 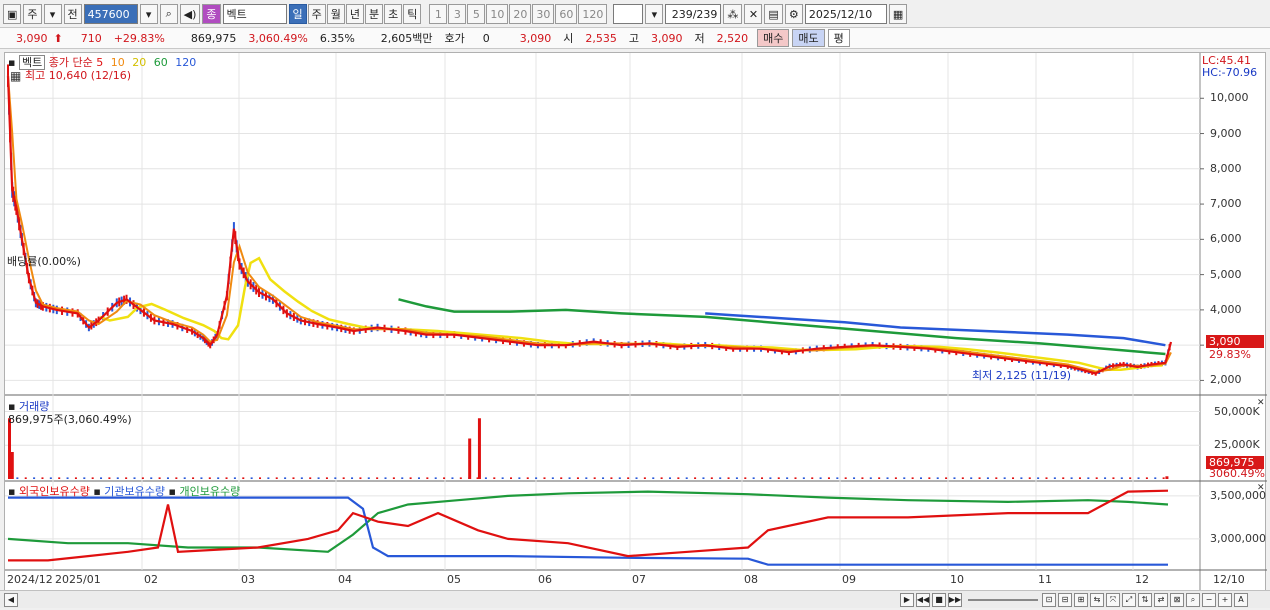 What do you see at coordinates (297, 14) in the screenshot?
I see `period-day-button: 일` at bounding box center [297, 14].